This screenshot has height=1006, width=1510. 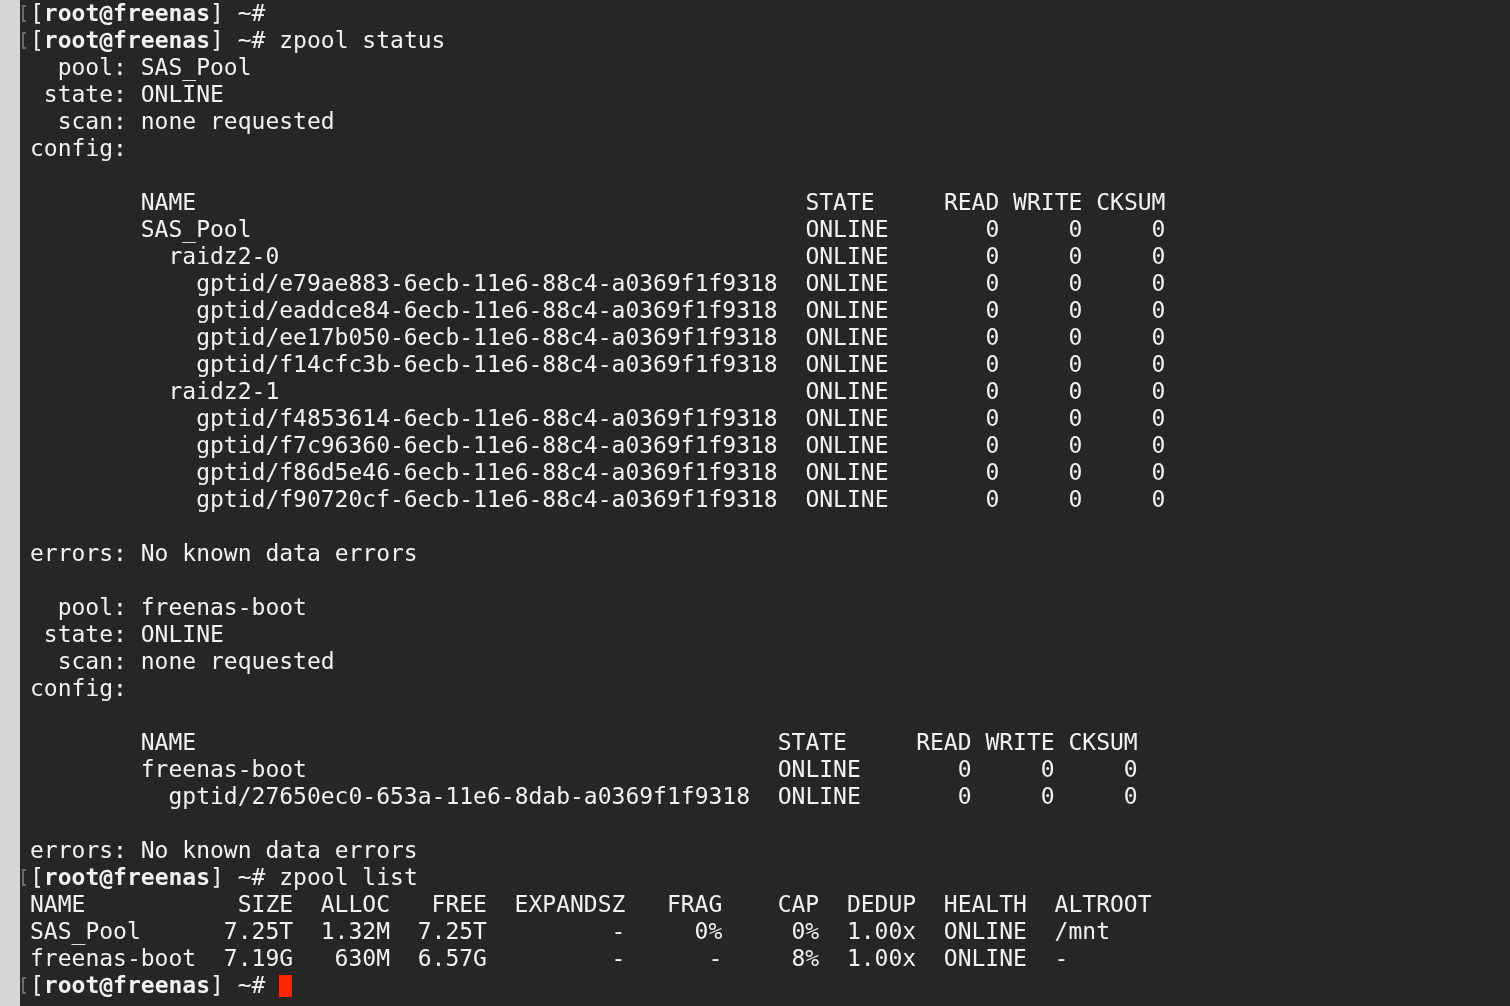 What do you see at coordinates (487, 472) in the screenshot?
I see `table-cell-text: gptid/f86d5e46-6ecb-11e6-88c4-a0369f1f9318` at bounding box center [487, 472].